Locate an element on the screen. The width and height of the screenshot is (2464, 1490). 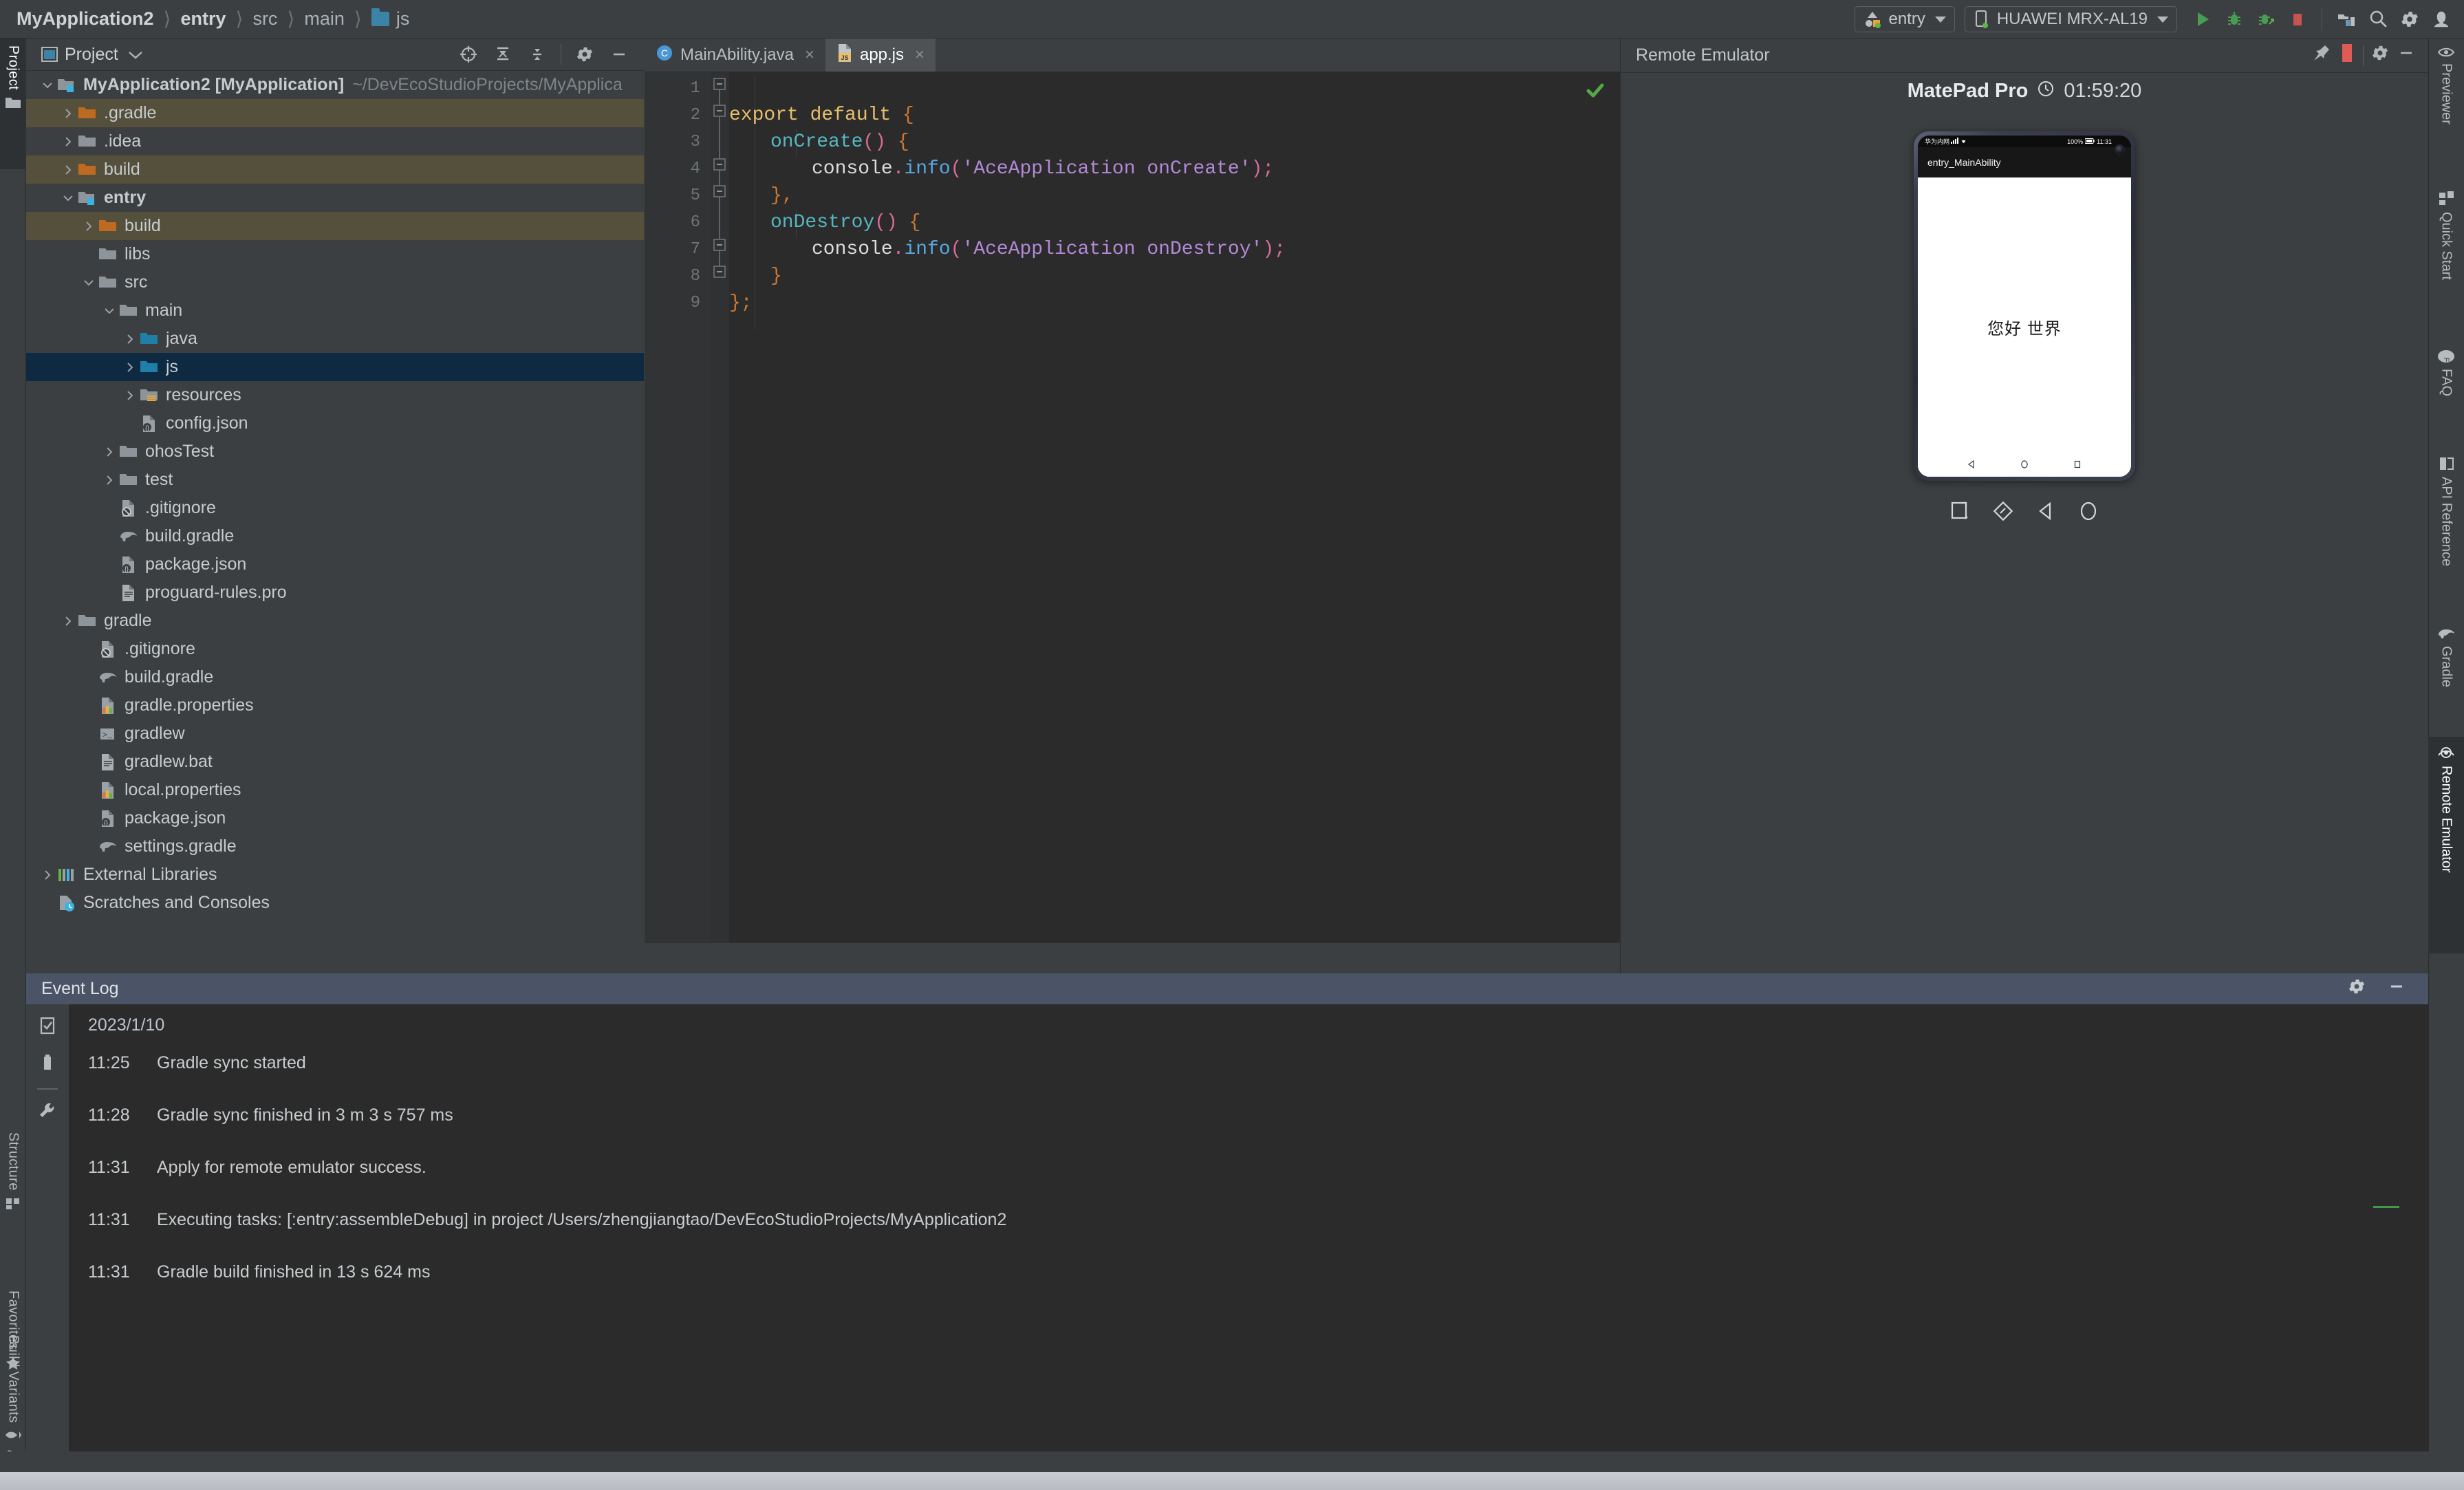
locate-icon is located at coordinates (468, 54).